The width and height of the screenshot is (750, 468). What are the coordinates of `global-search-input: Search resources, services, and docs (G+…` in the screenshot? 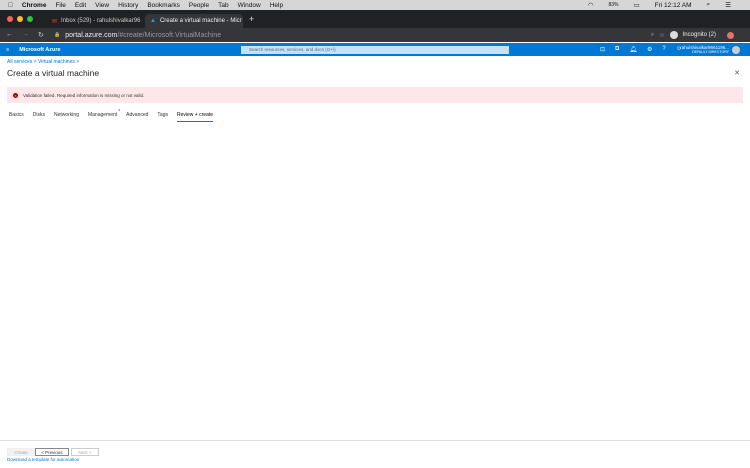 It's located at (375, 49).